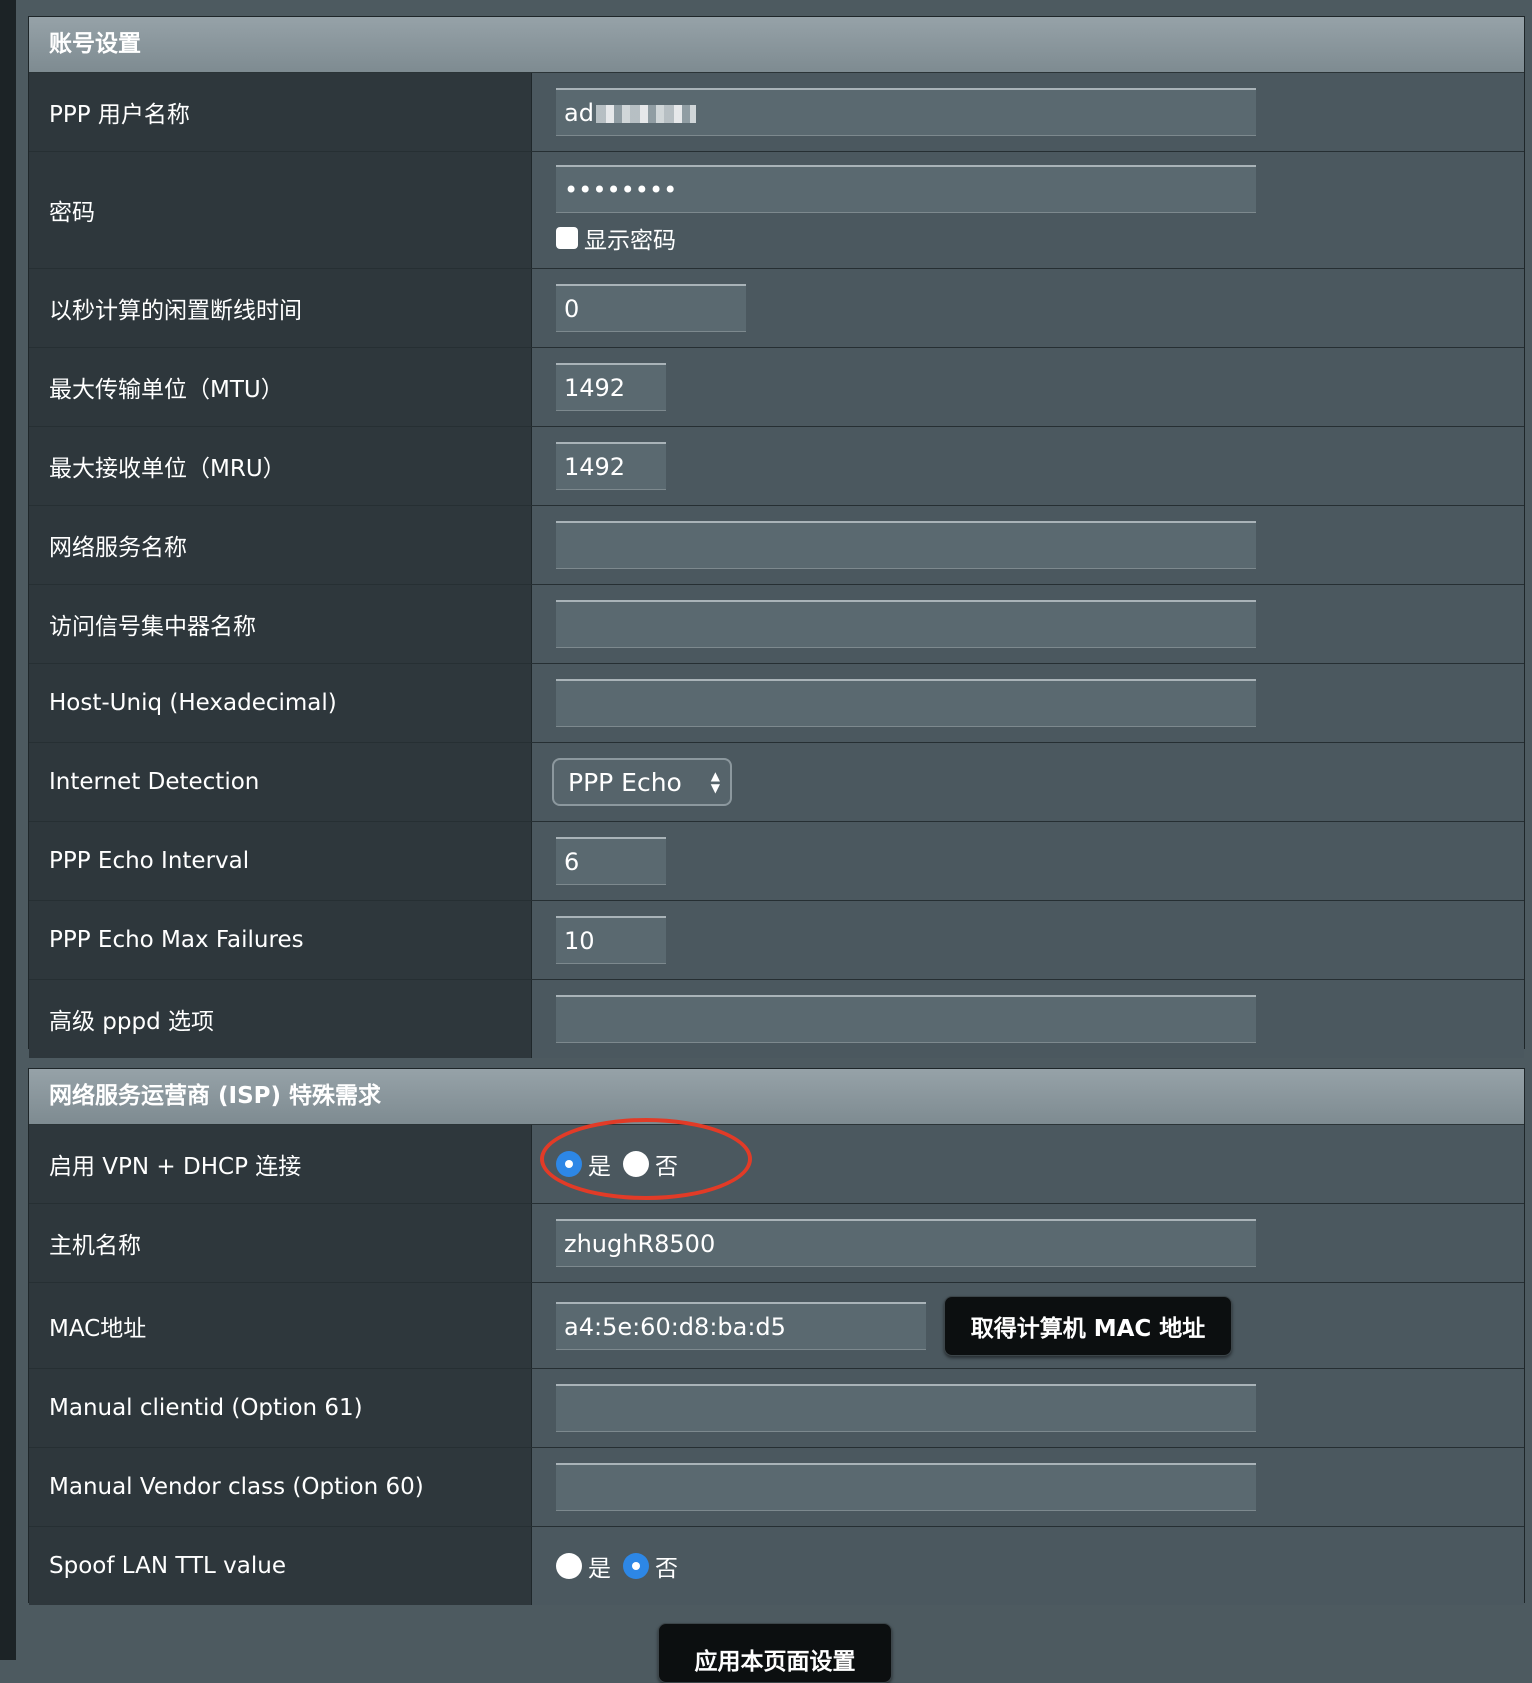 This screenshot has height=1683, width=1532. Describe the element at coordinates (906, 1019) in the screenshot. I see `pppd-options-input` at that location.